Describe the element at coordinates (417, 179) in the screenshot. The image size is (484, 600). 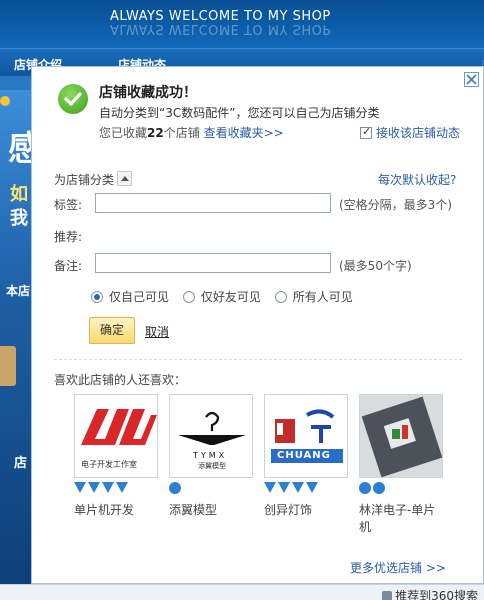
I see `default-collapse-link: 每次默认收起?` at that location.